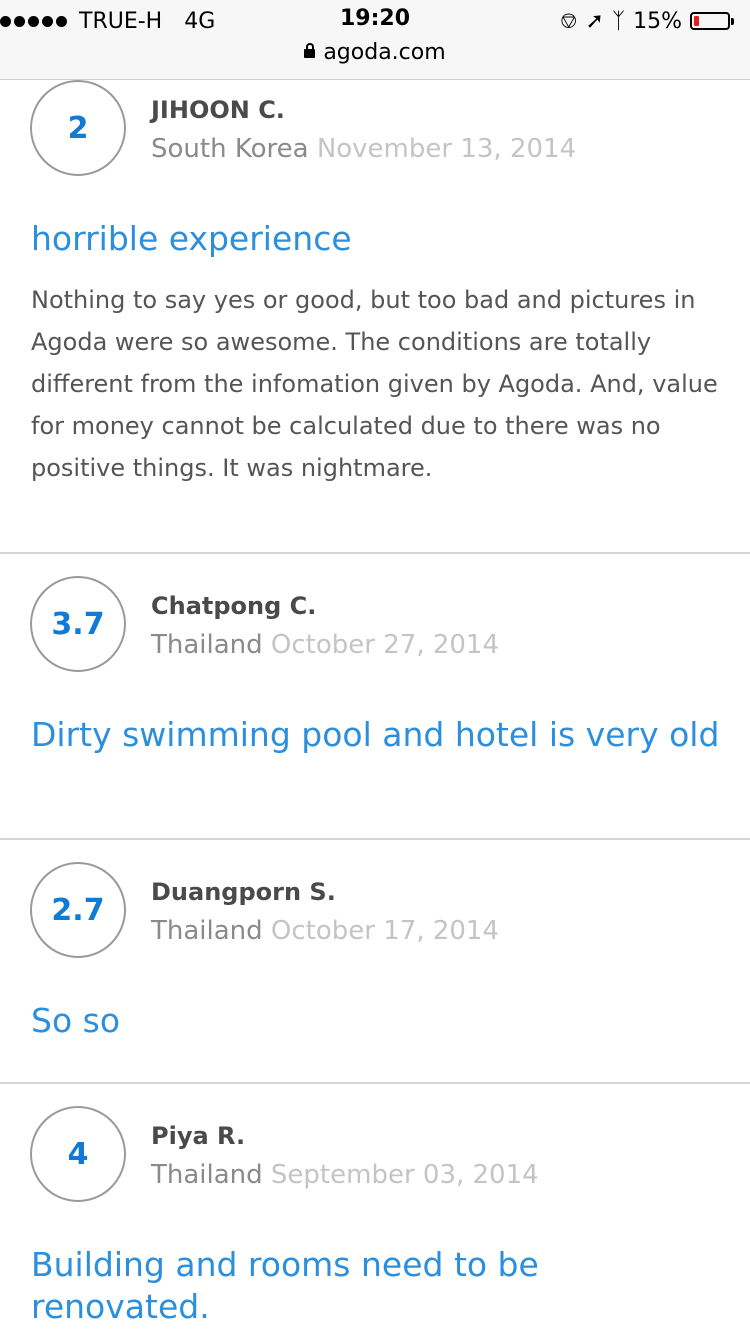 This screenshot has height=1334, width=750. What do you see at coordinates (78, 1154) in the screenshot?
I see `review-score: 4` at bounding box center [78, 1154].